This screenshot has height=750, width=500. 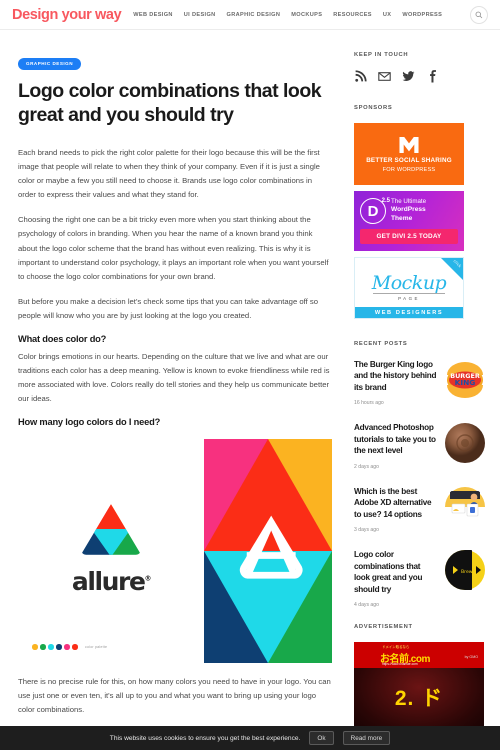 What do you see at coordinates (96, 646) in the screenshot?
I see `palette-label: color palette` at bounding box center [96, 646].